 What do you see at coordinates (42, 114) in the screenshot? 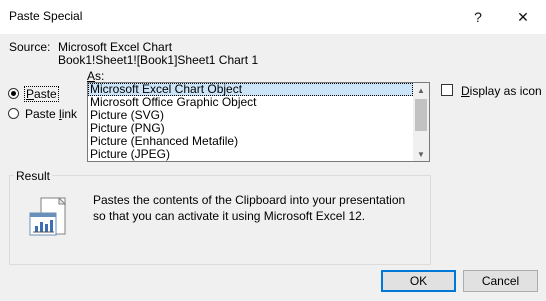
I see `paste-link-prefix: Paste` at bounding box center [42, 114].